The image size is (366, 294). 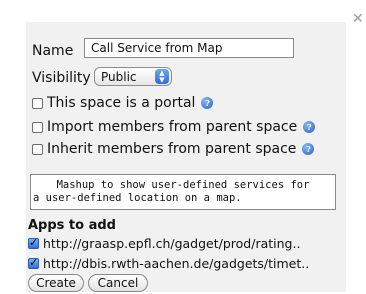 I want to click on name-input, so click(x=189, y=48).